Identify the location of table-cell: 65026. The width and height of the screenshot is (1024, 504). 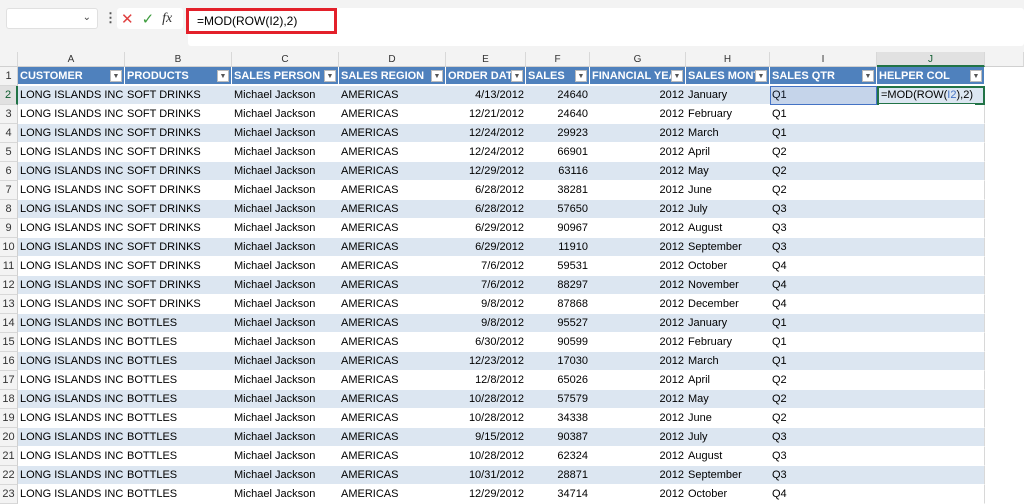
(558, 380).